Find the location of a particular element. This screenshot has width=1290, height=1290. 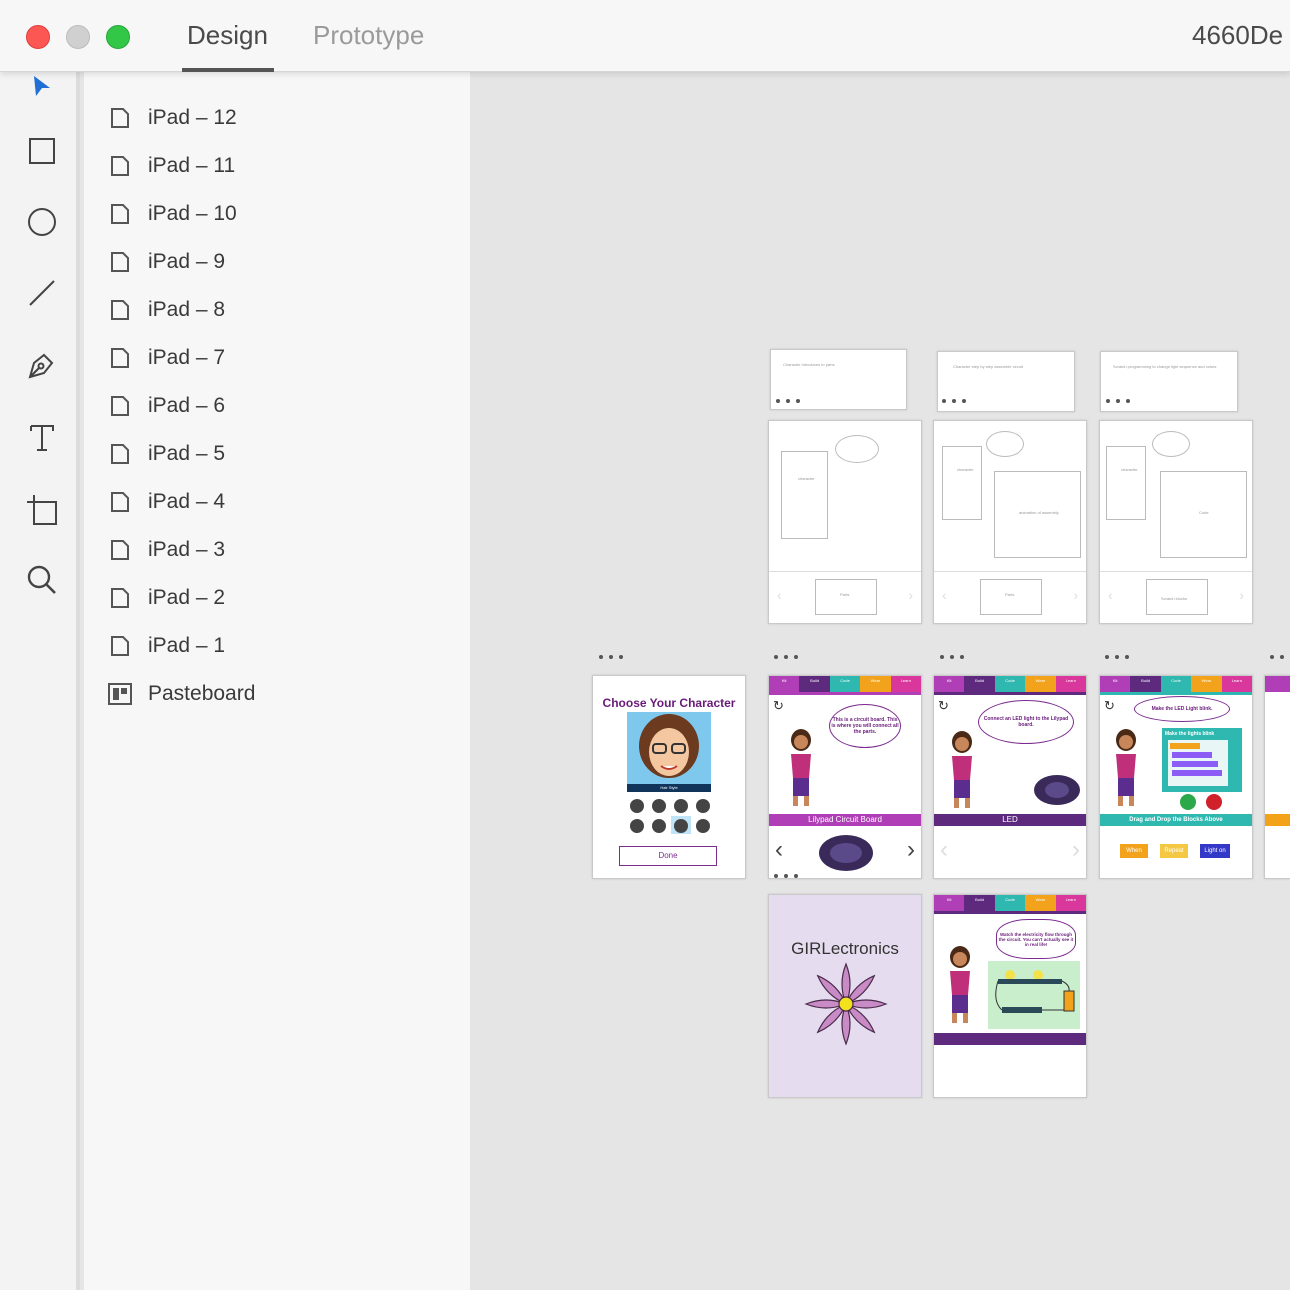

layer-item: iPad – 10 is located at coordinates (172, 214).